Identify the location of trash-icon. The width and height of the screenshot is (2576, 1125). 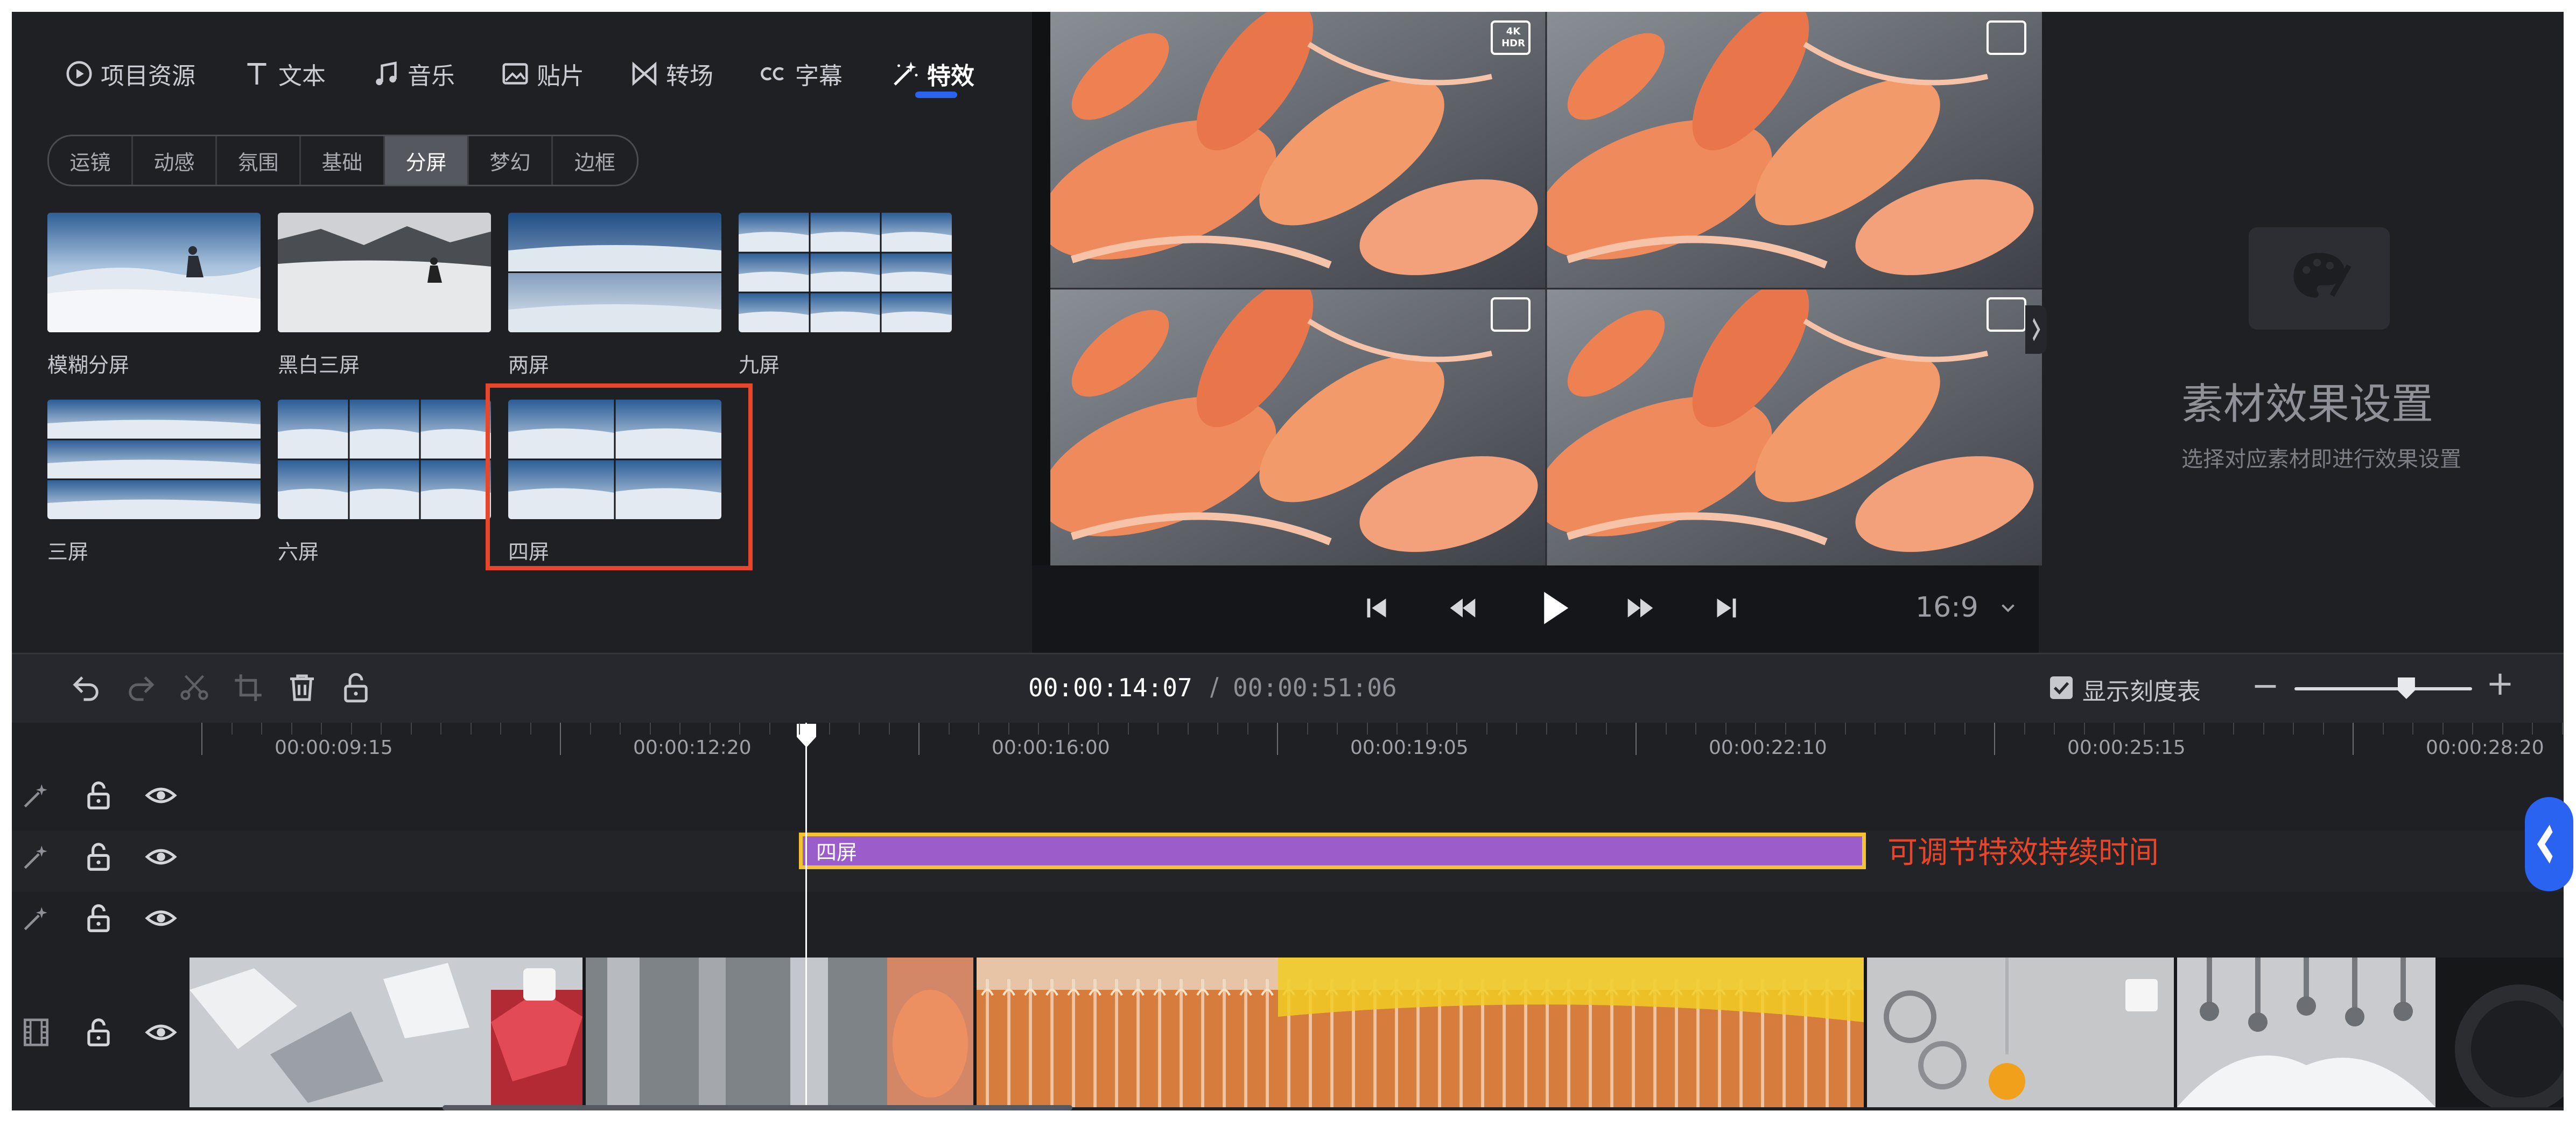
(302, 687).